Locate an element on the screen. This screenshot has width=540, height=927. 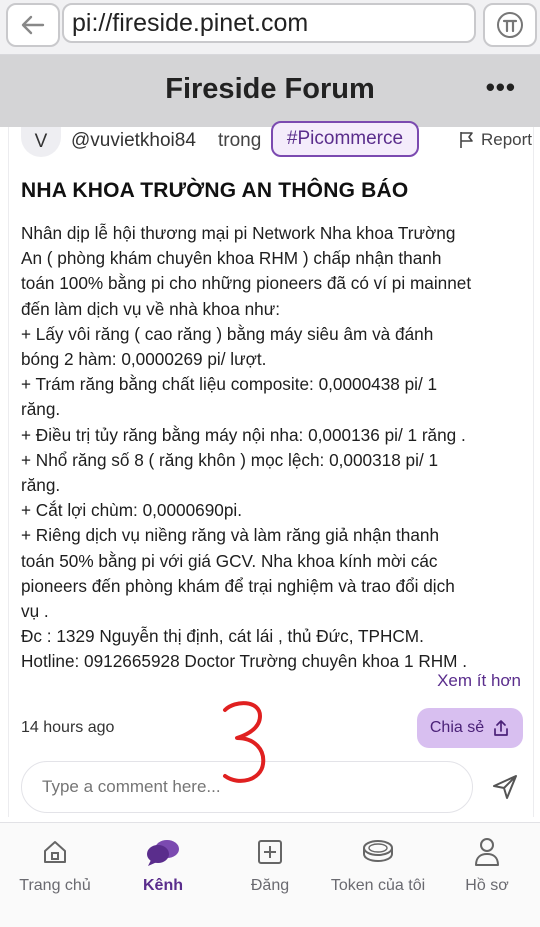
report-label: Report is located at coordinates (507, 139).